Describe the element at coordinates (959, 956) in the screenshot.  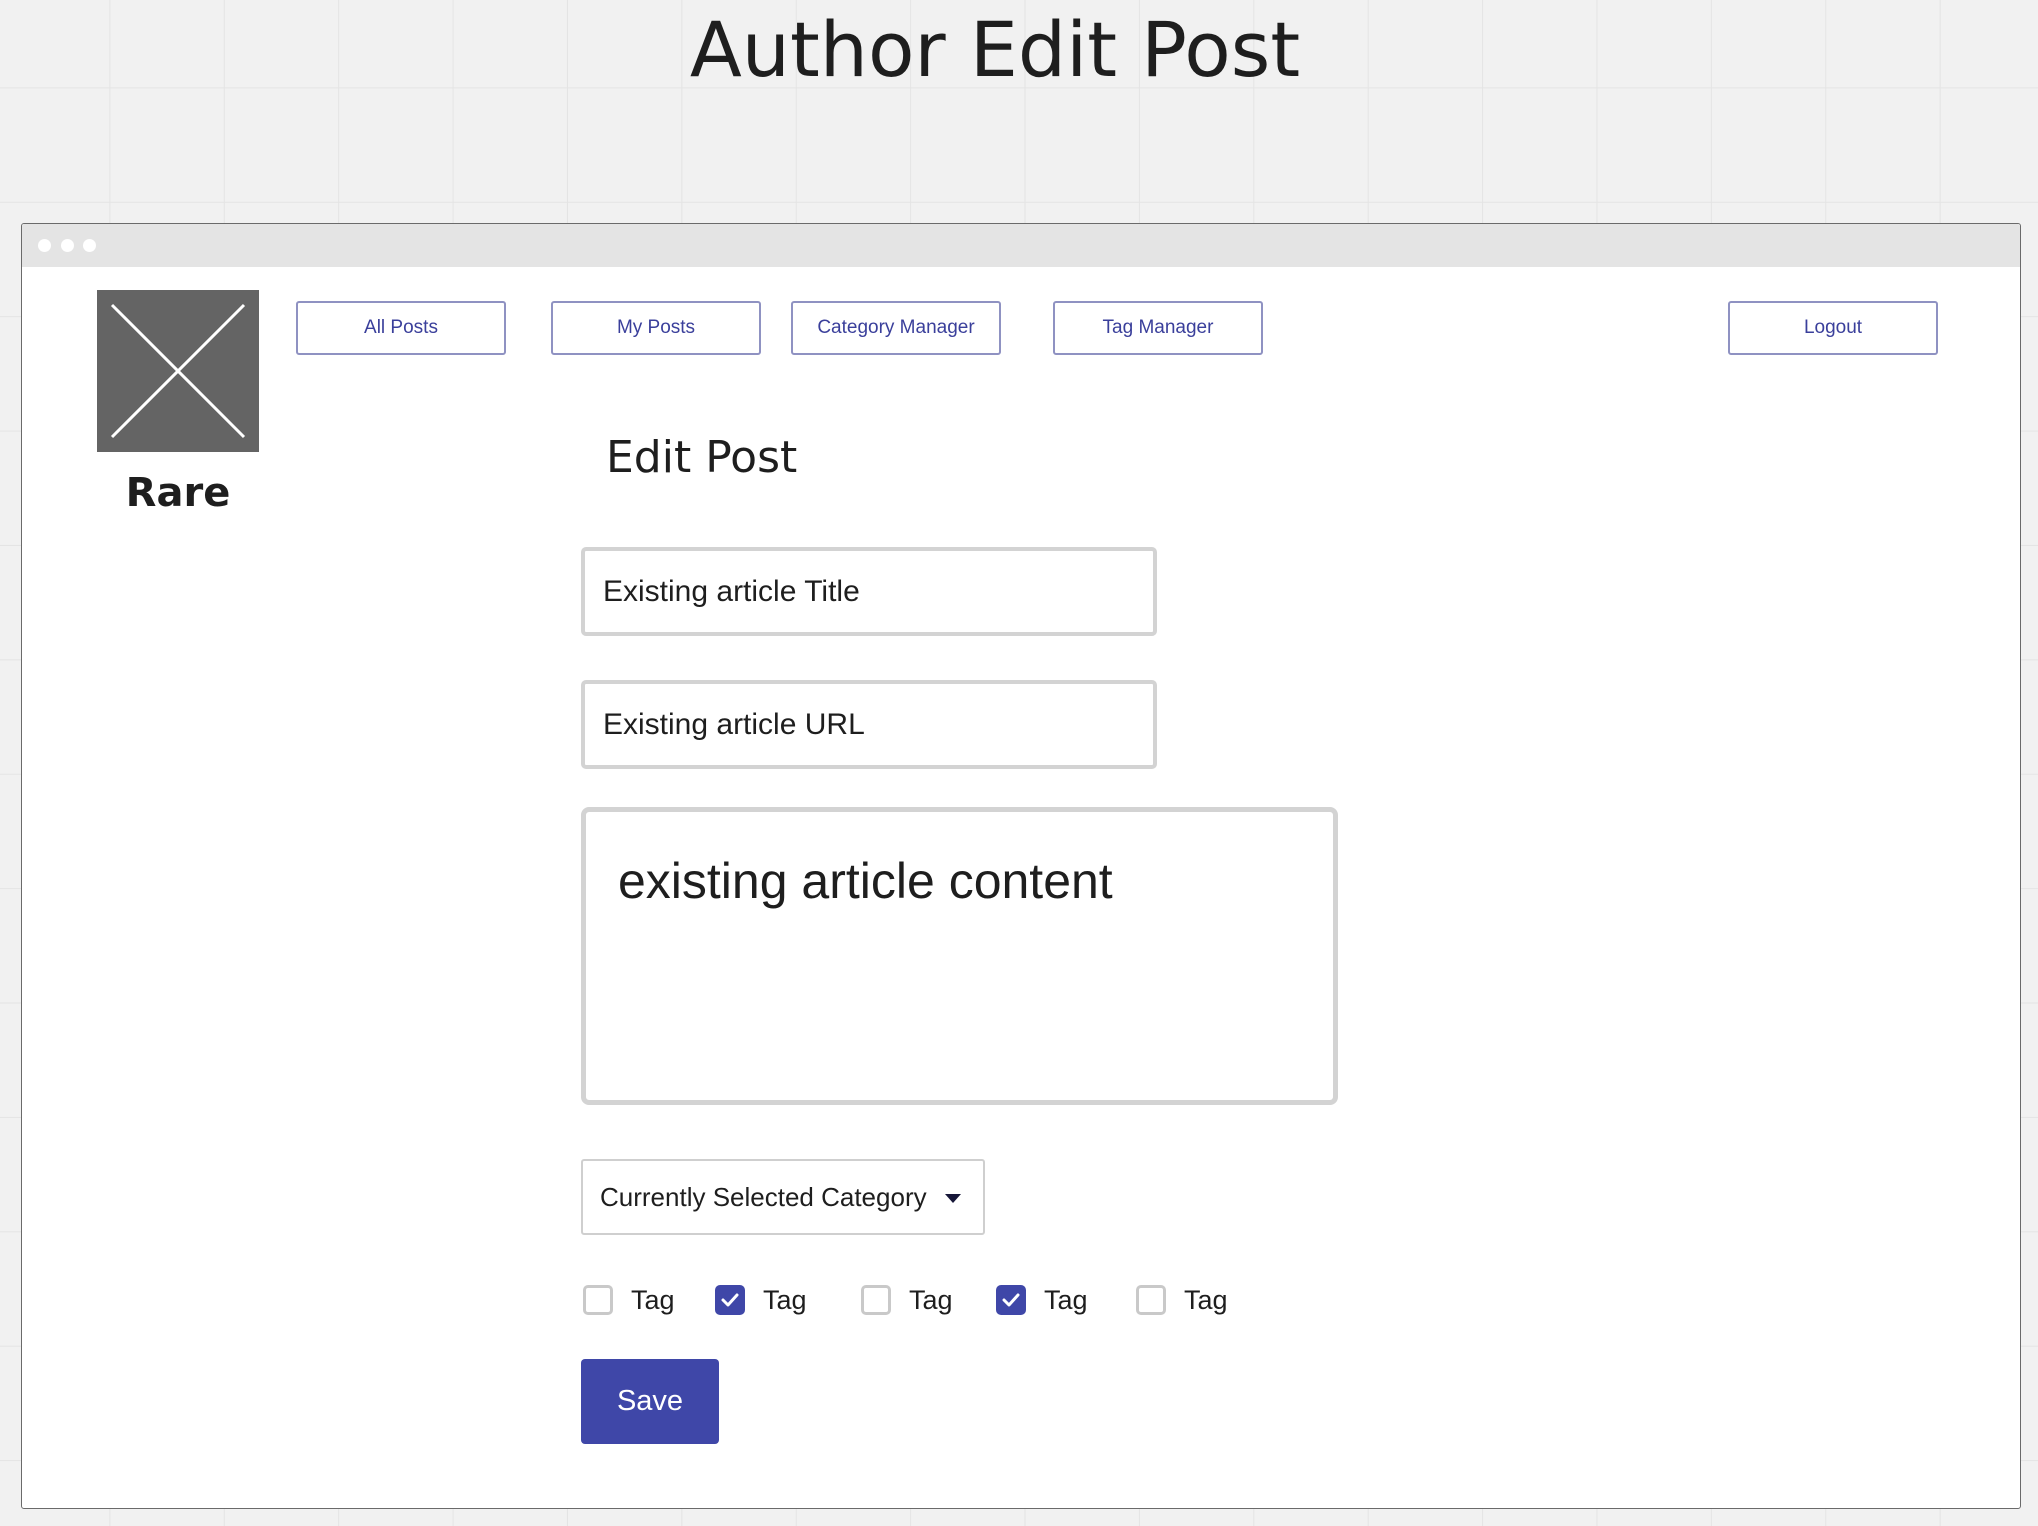
I see `content-textarea: existing article content` at that location.